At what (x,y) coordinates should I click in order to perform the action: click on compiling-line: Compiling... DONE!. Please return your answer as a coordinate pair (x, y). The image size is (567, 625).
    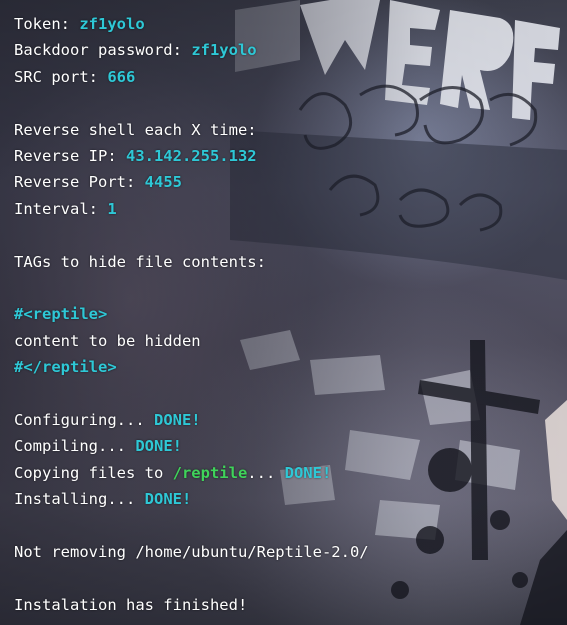
    Looking at the image, I should click on (286, 446).